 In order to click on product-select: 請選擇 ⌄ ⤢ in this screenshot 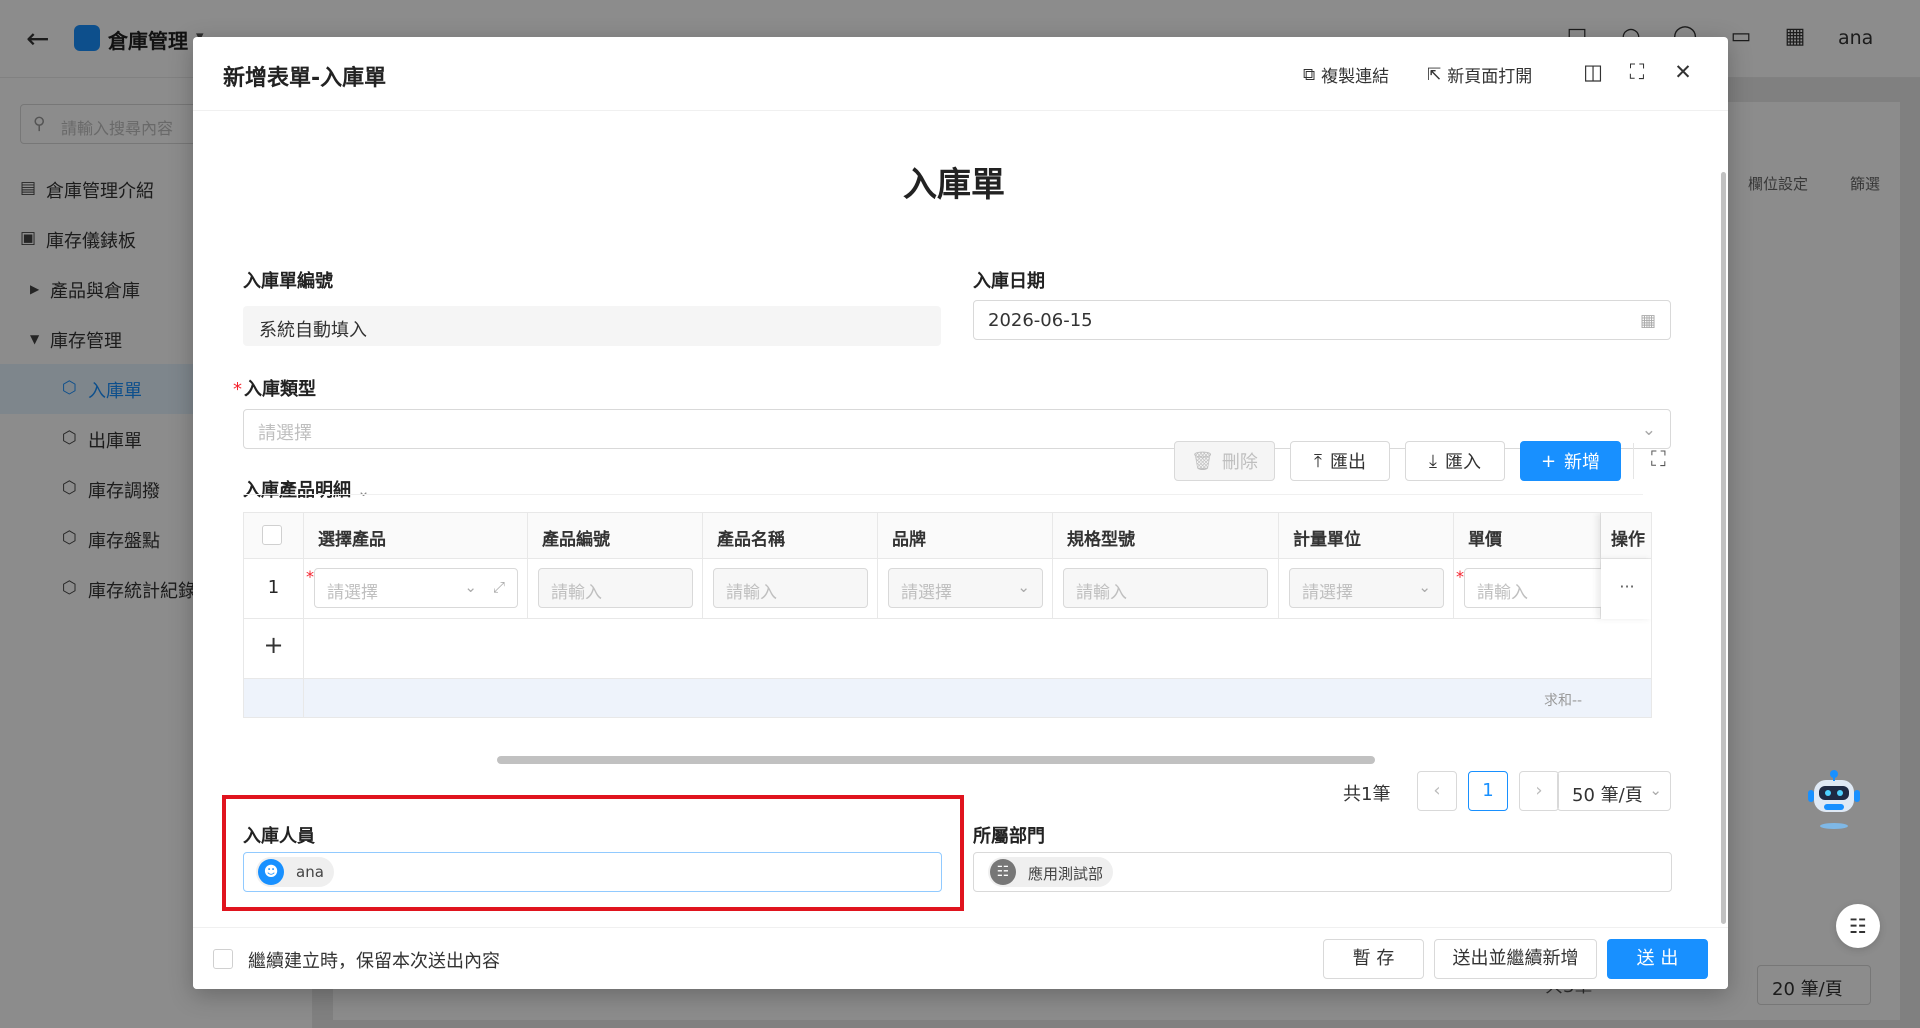, I will do `click(416, 588)`.